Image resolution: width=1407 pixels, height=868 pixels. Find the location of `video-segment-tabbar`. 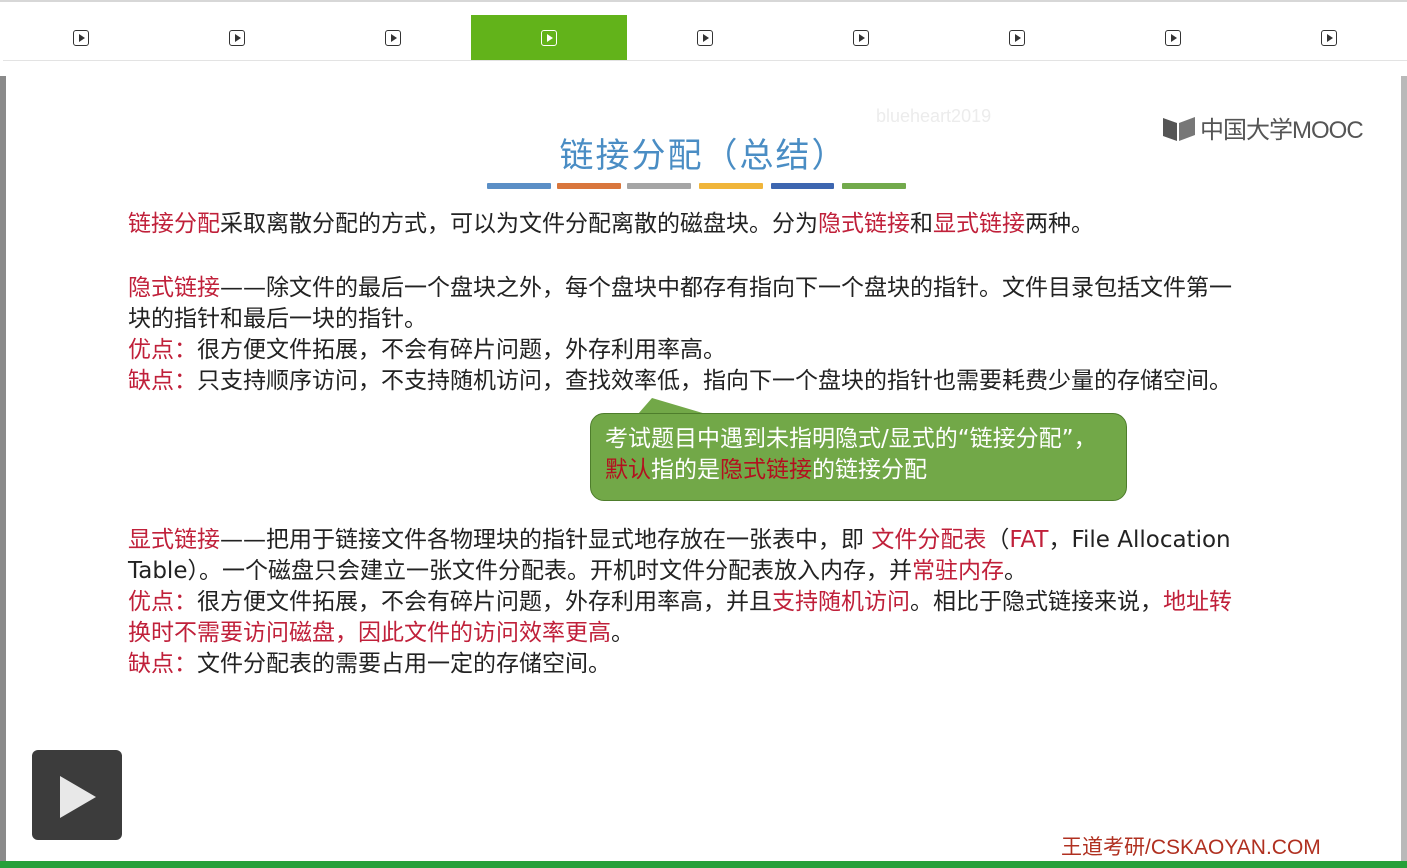

video-segment-tabbar is located at coordinates (705, 38).